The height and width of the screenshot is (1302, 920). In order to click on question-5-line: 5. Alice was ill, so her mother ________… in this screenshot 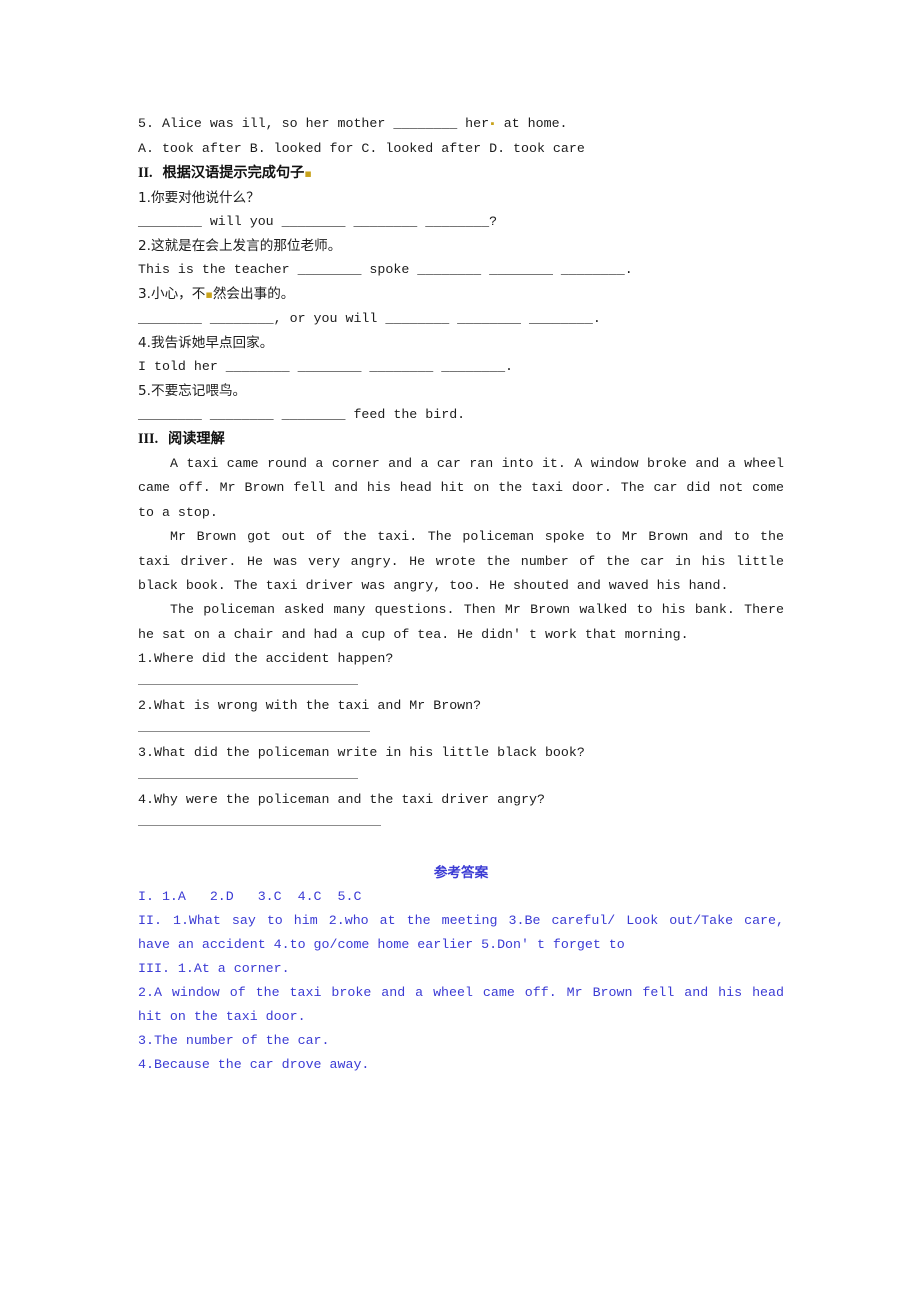, I will do `click(461, 124)`.